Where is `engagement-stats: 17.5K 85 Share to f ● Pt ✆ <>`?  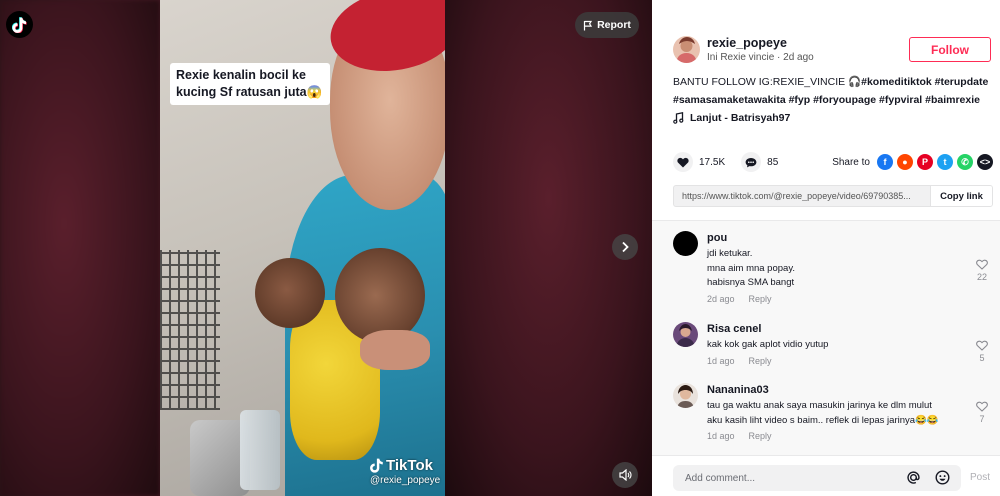 engagement-stats: 17.5K 85 Share to f ● Pt ✆ <> is located at coordinates (833, 162).